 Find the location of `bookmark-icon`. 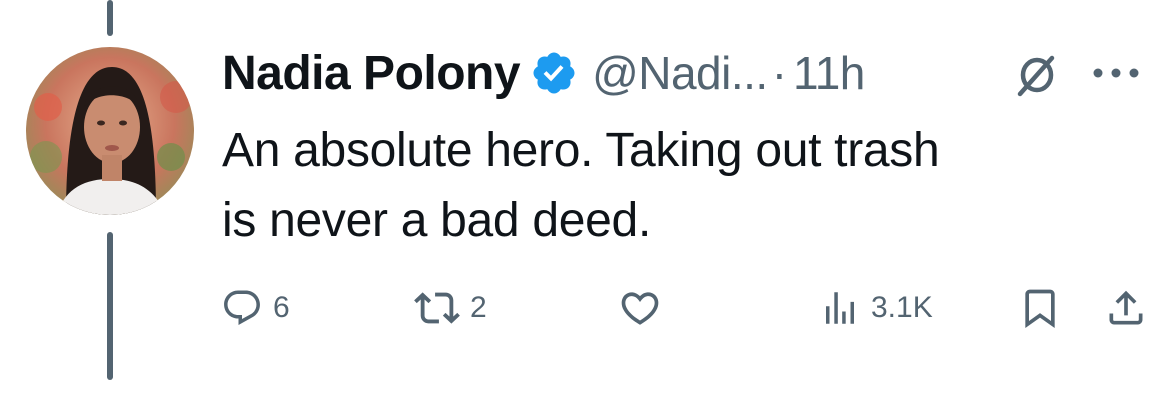

bookmark-icon is located at coordinates (1040, 309).